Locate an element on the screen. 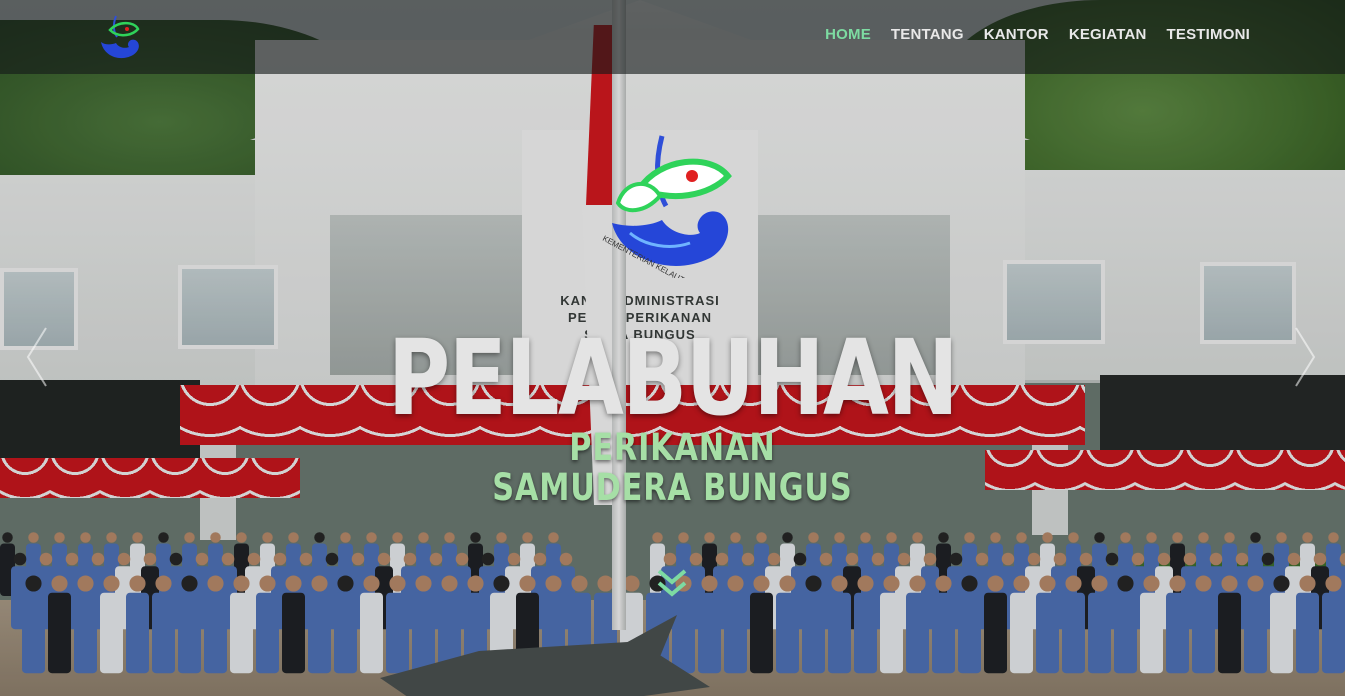  nav-link-home: HOME is located at coordinates (848, 34).